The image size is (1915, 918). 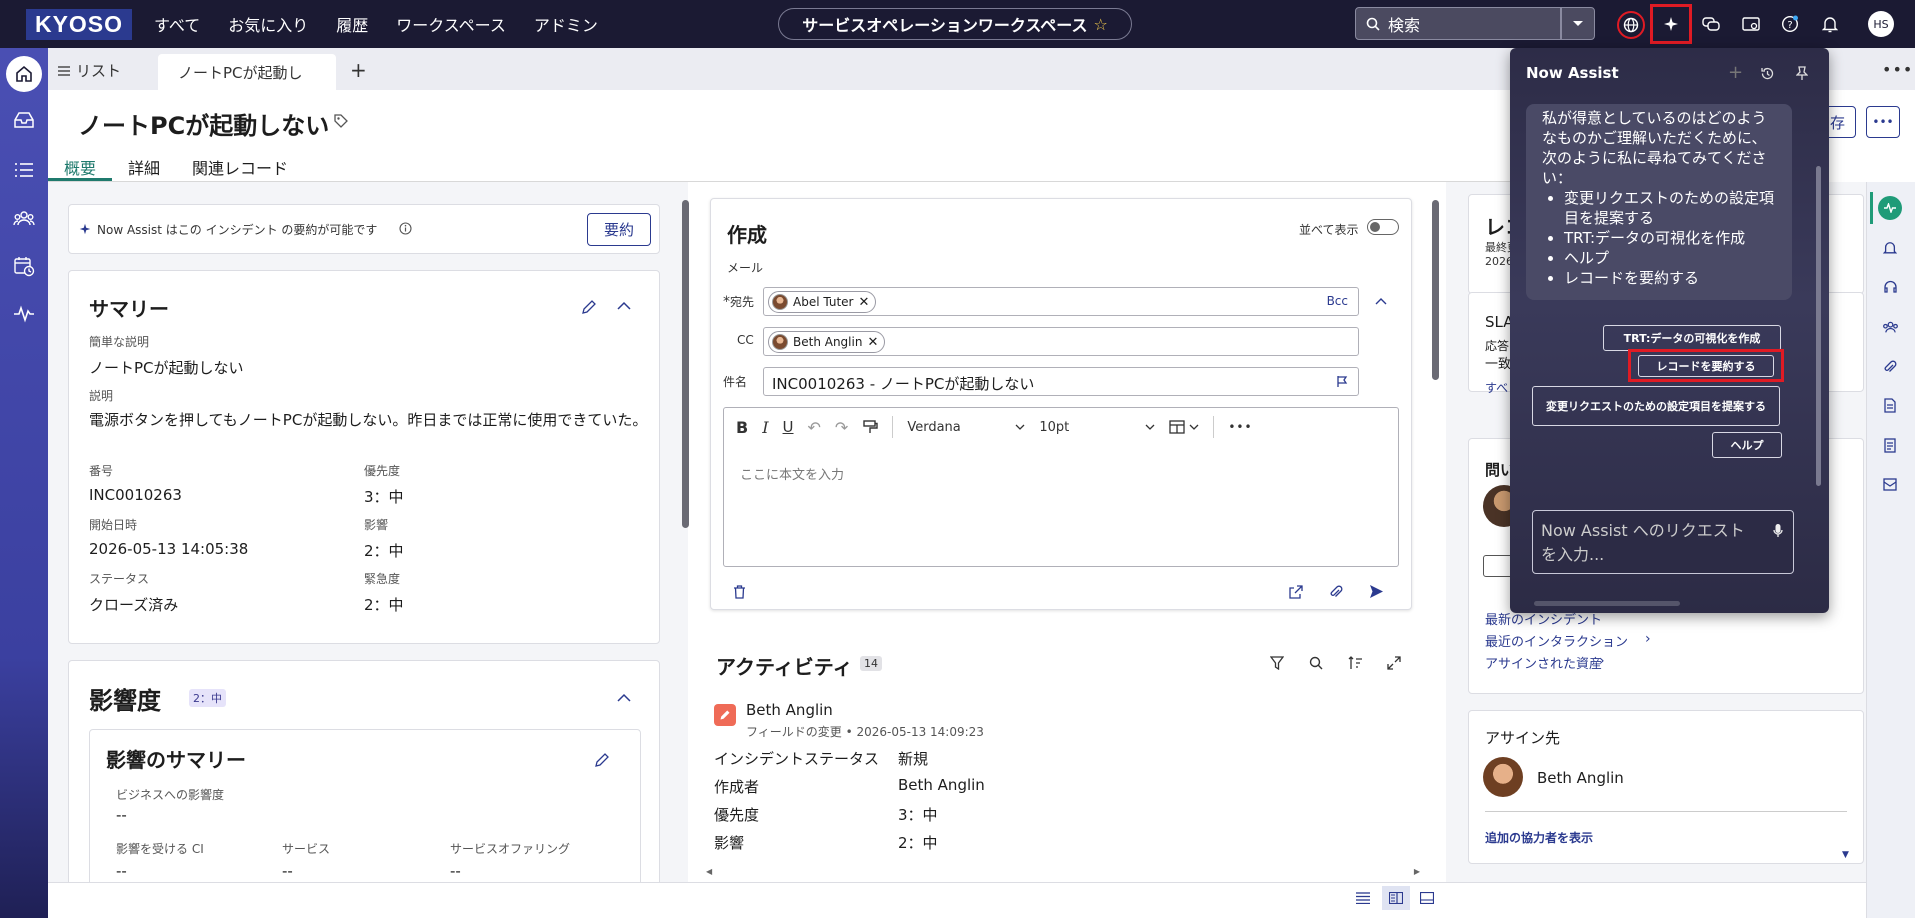 I want to click on nav-favorites: お気に入り, so click(x=268, y=24).